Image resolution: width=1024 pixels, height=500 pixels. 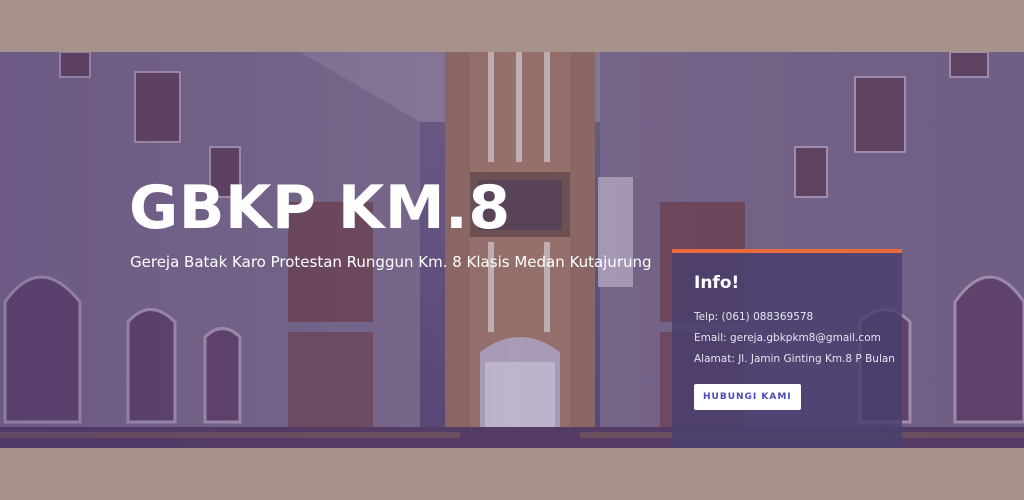 What do you see at coordinates (747, 397) in the screenshot?
I see `contact-us-button: HUBUNGI KAMI` at bounding box center [747, 397].